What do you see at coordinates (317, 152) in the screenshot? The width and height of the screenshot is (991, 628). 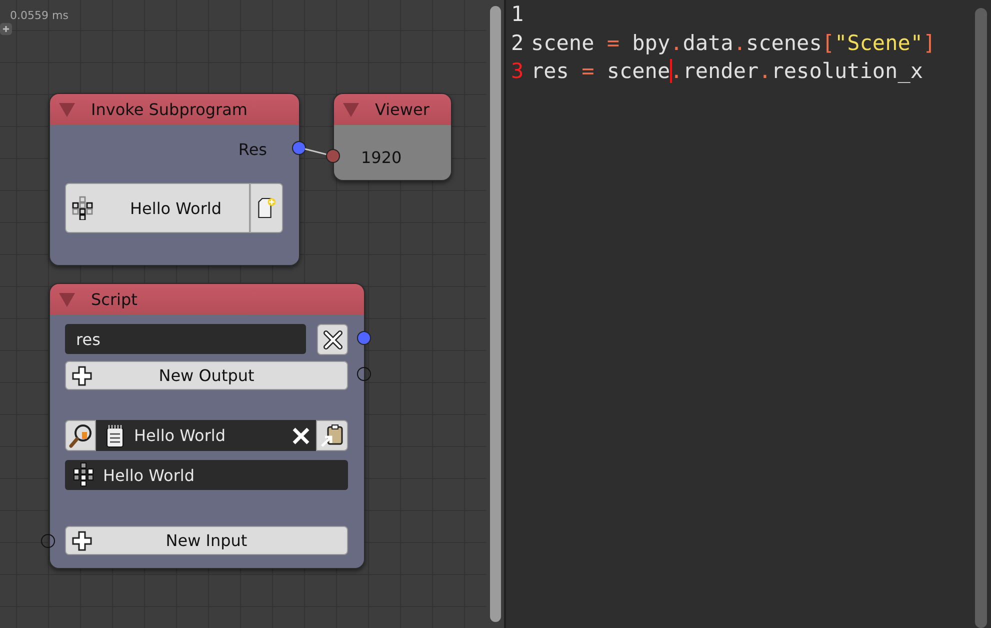 I see `link-line` at bounding box center [317, 152].